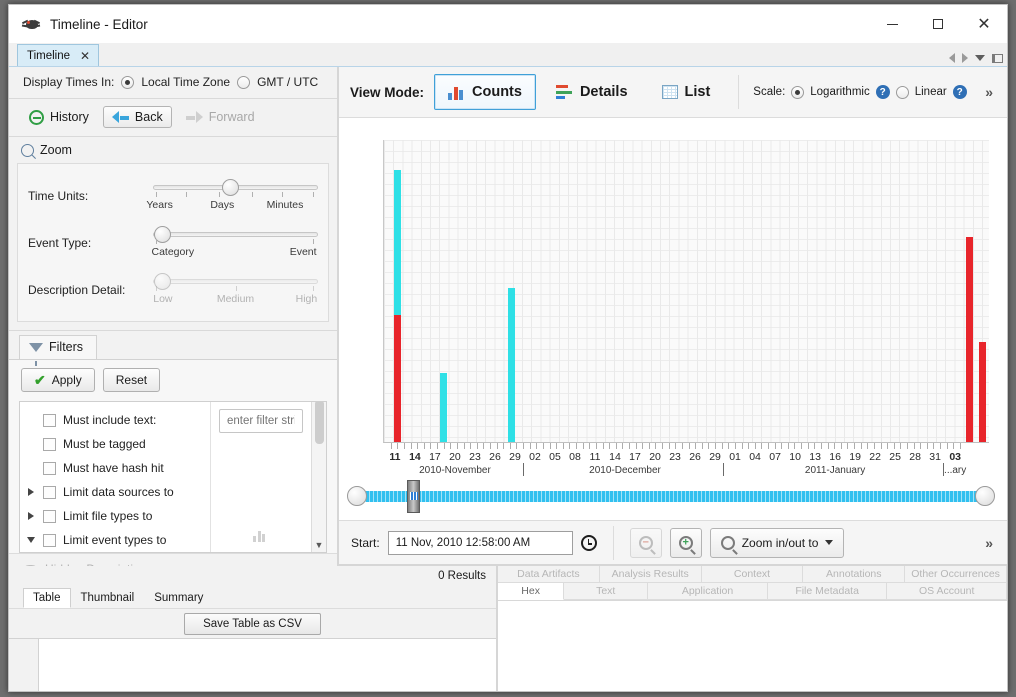  I want to click on tab-label: Context, so click(752, 574).